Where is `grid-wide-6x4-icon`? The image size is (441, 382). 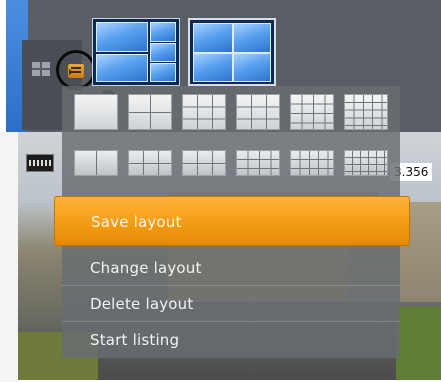 grid-wide-6x4-icon is located at coordinates (366, 163).